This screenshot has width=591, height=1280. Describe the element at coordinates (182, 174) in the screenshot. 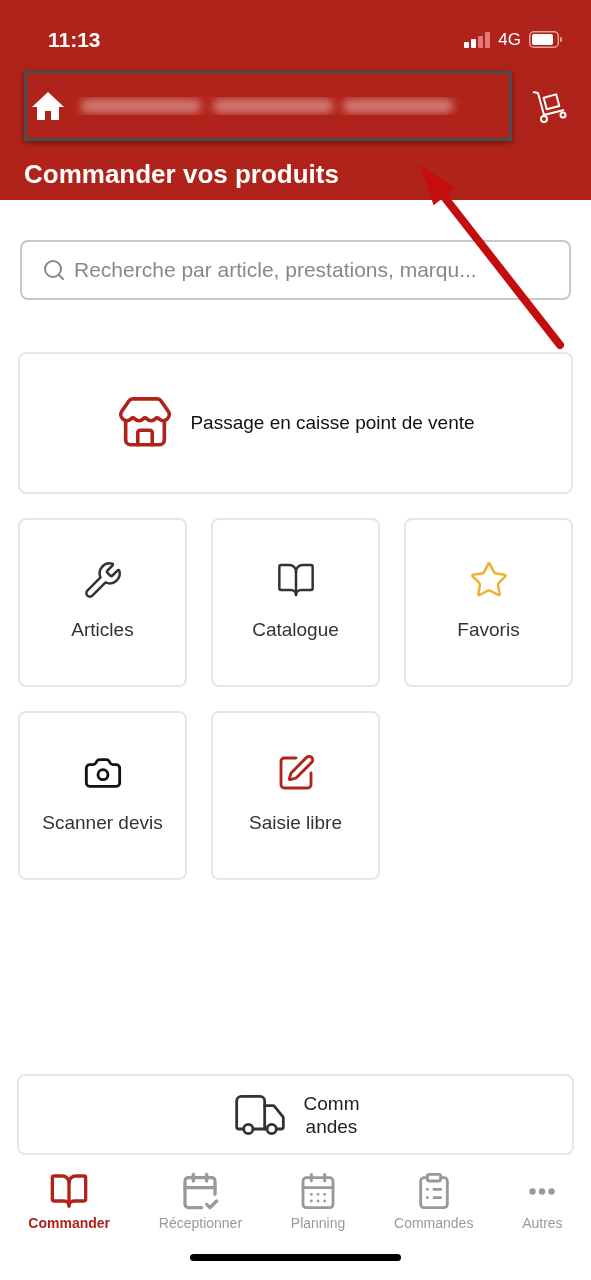

I see `page-title: Commander vos produits` at that location.